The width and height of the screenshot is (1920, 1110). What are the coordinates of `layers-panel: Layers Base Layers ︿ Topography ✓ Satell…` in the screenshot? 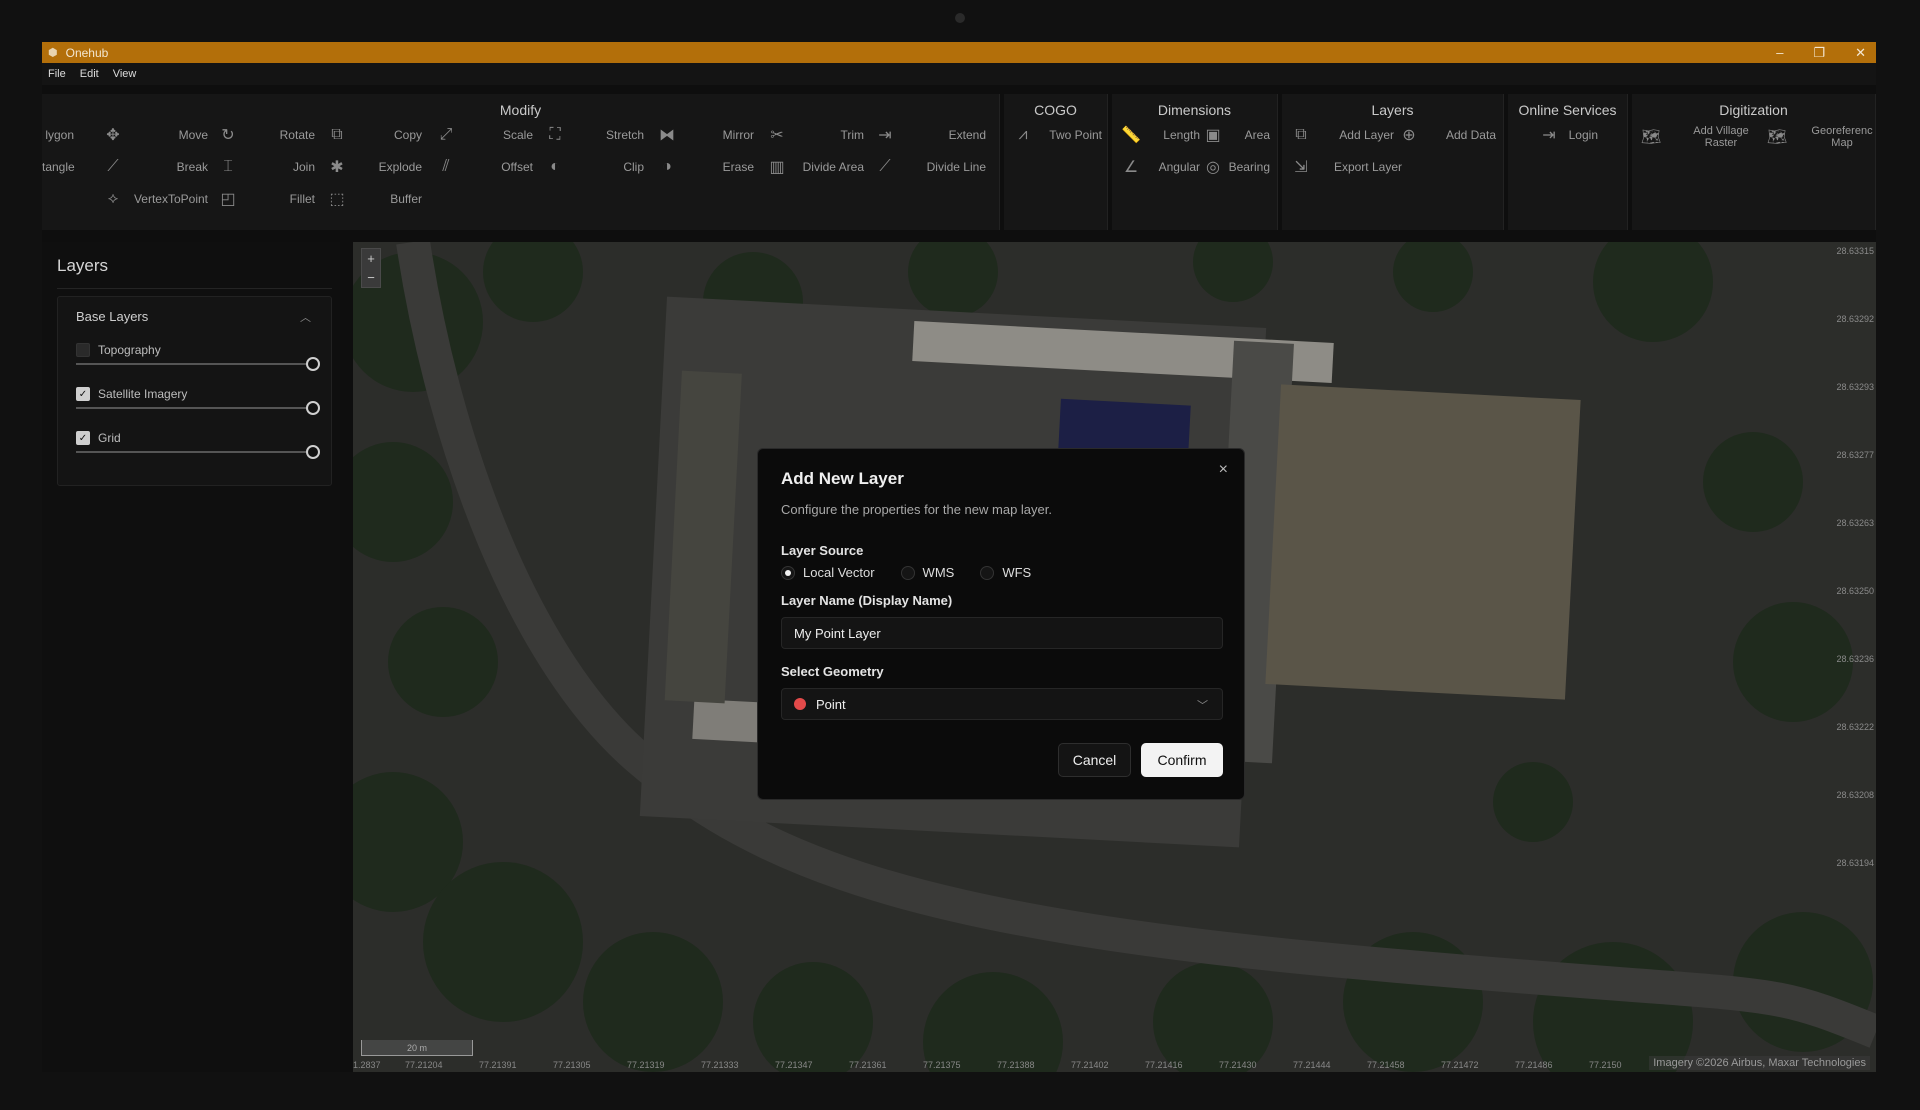 It's located at (191, 657).